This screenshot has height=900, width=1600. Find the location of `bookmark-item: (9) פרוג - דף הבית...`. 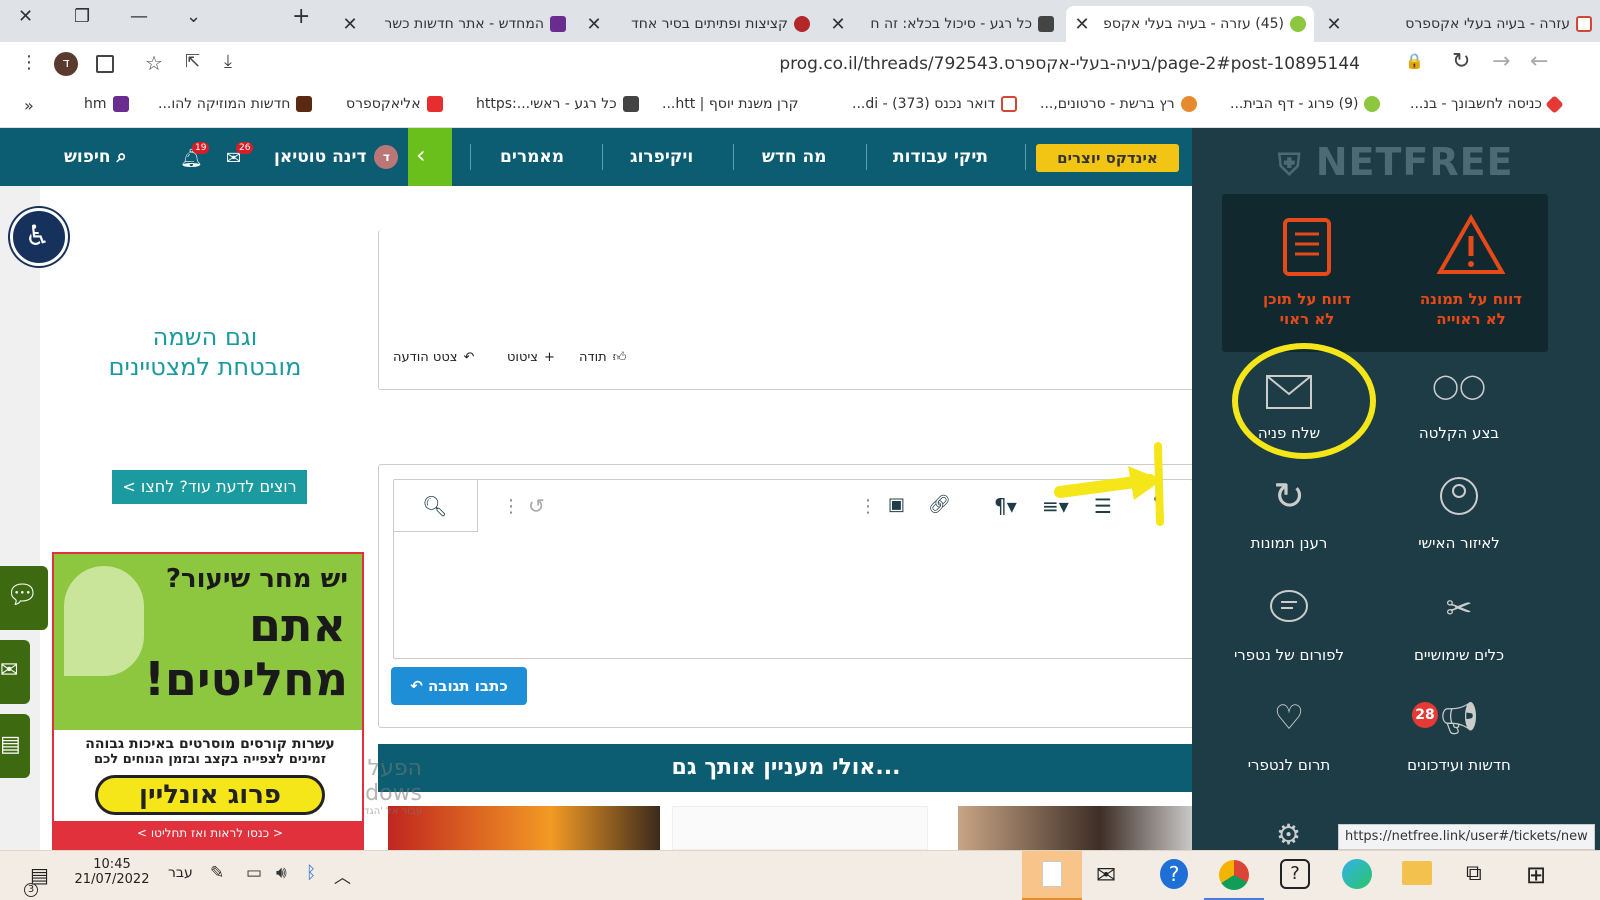

bookmark-item: (9) פרוג - דף הבית... is located at coordinates (1305, 104).